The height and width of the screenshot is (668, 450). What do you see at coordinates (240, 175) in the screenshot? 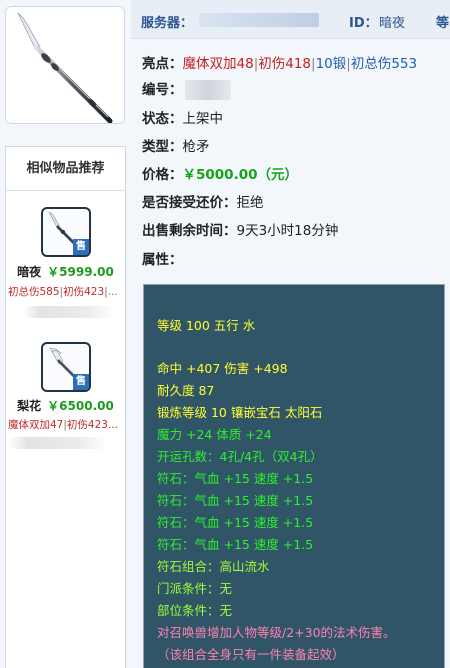
I see `price-value: ￥5000.00（元）` at bounding box center [240, 175].